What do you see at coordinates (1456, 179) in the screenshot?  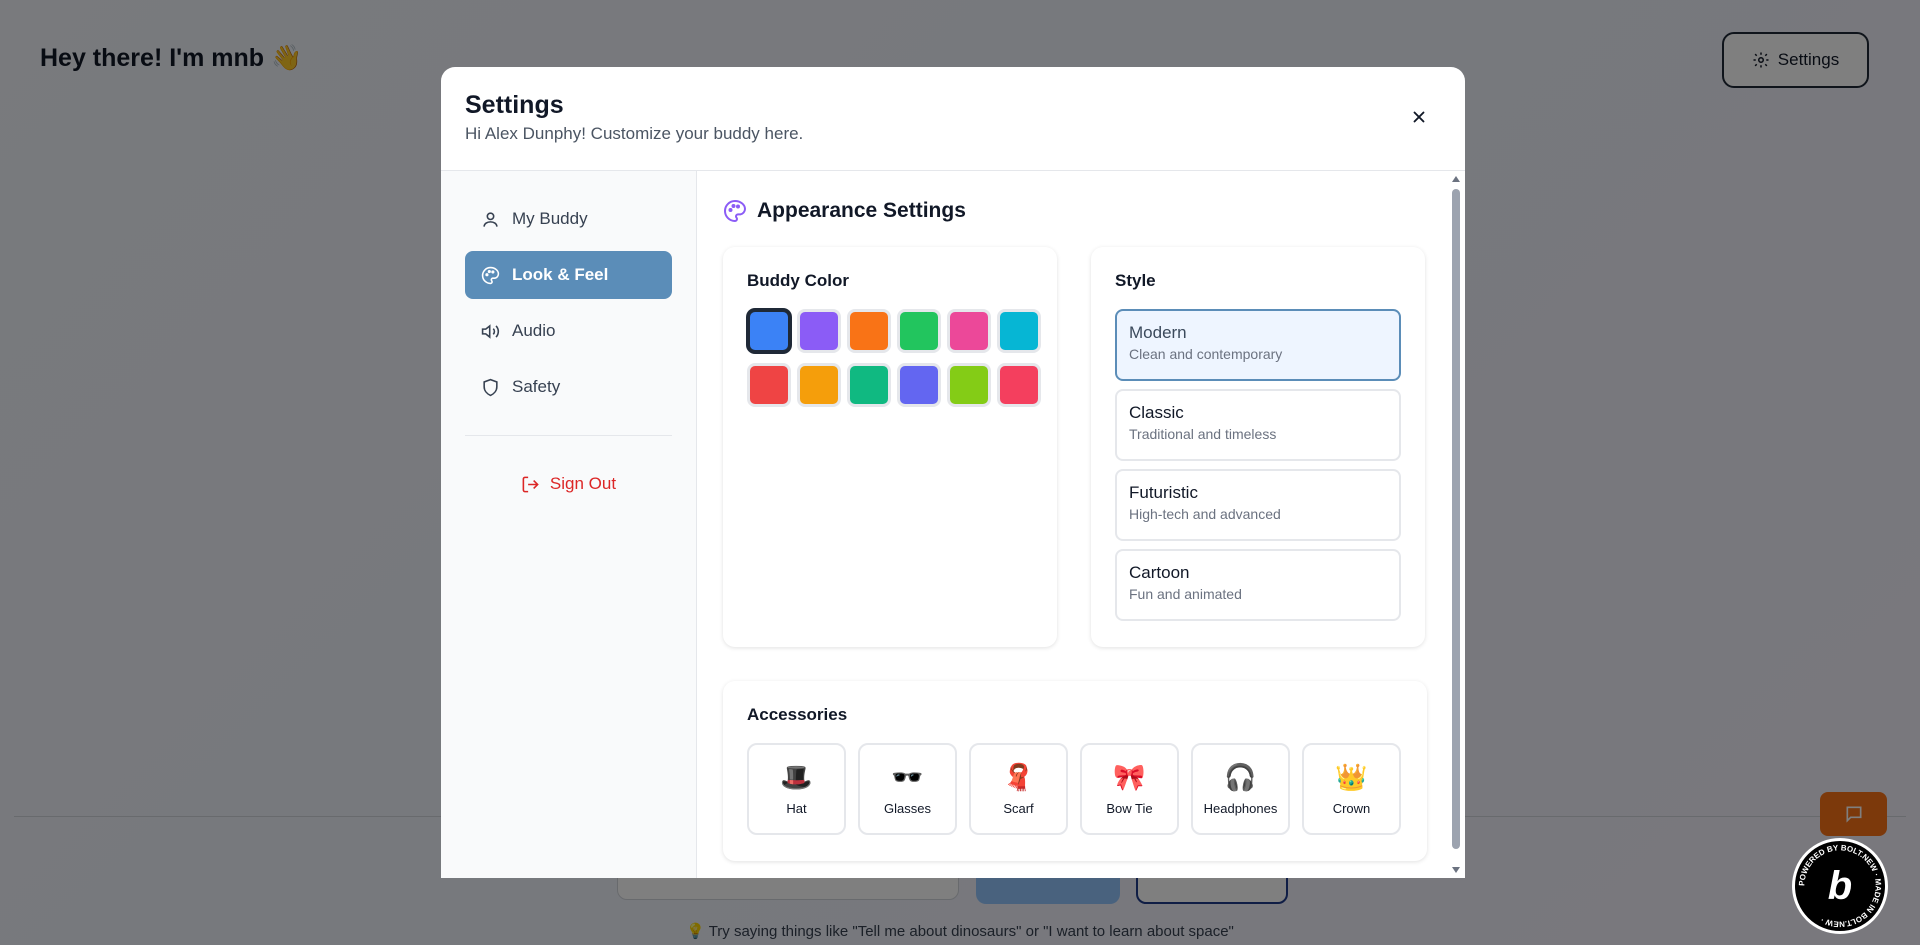 I see `scroll-up-arrow` at bounding box center [1456, 179].